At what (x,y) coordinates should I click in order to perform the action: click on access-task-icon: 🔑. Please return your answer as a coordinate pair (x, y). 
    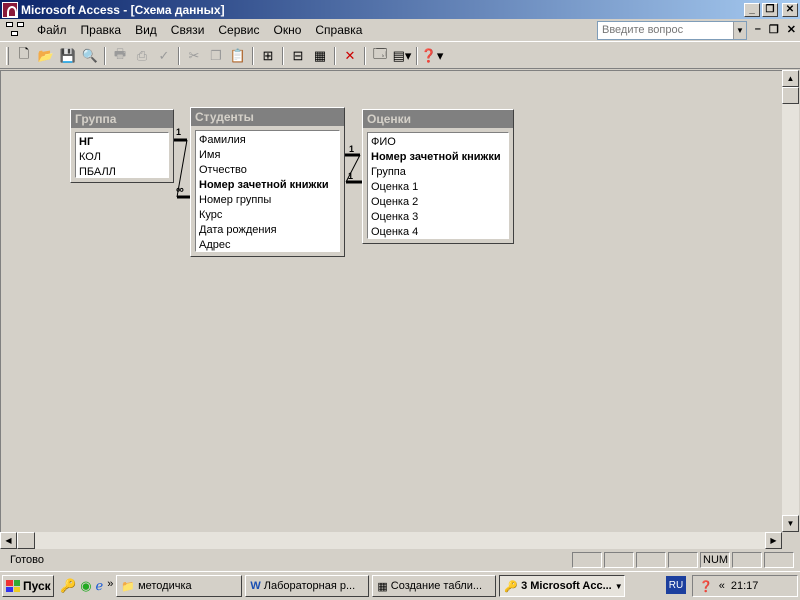
    Looking at the image, I should click on (511, 586).